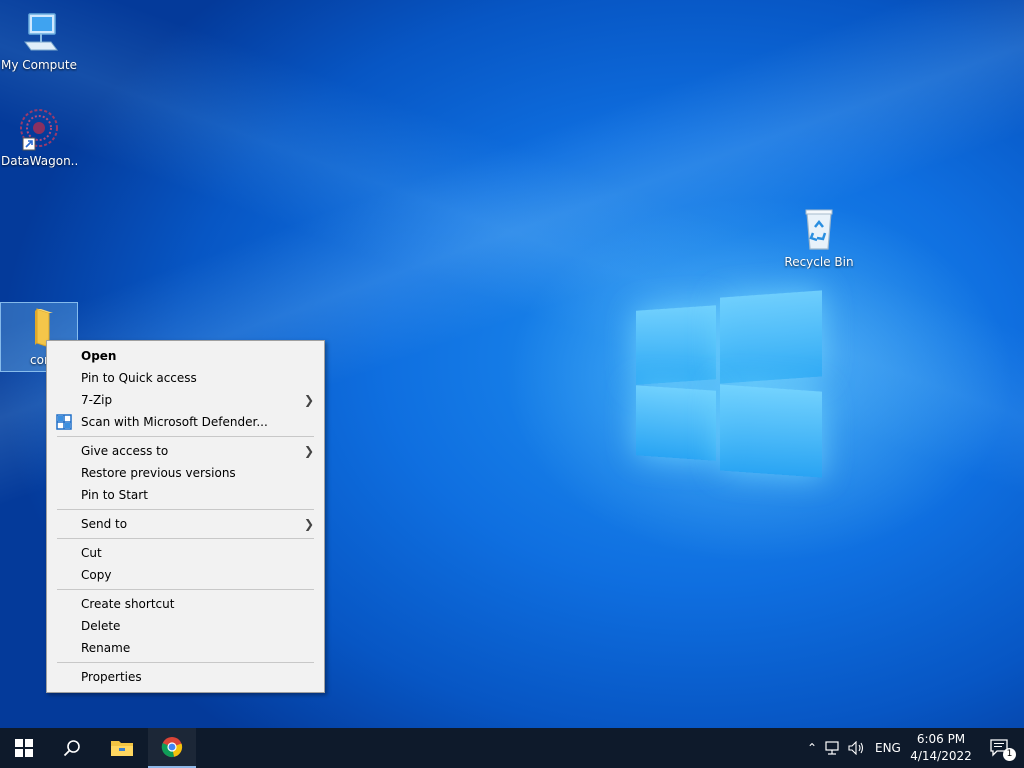 The width and height of the screenshot is (1024, 768). What do you see at coordinates (96, 575) in the screenshot?
I see `menu-item-label: Copy` at bounding box center [96, 575].